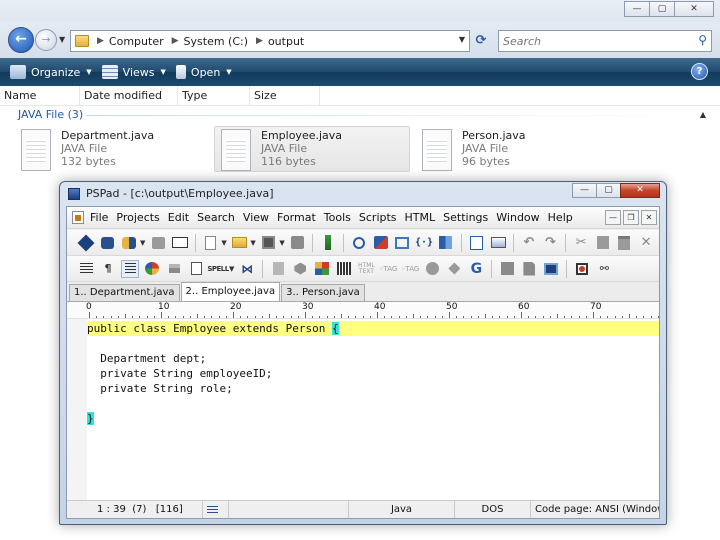 This screenshot has width=720, height=540. I want to click on code-explorer-icon, so click(328, 243).